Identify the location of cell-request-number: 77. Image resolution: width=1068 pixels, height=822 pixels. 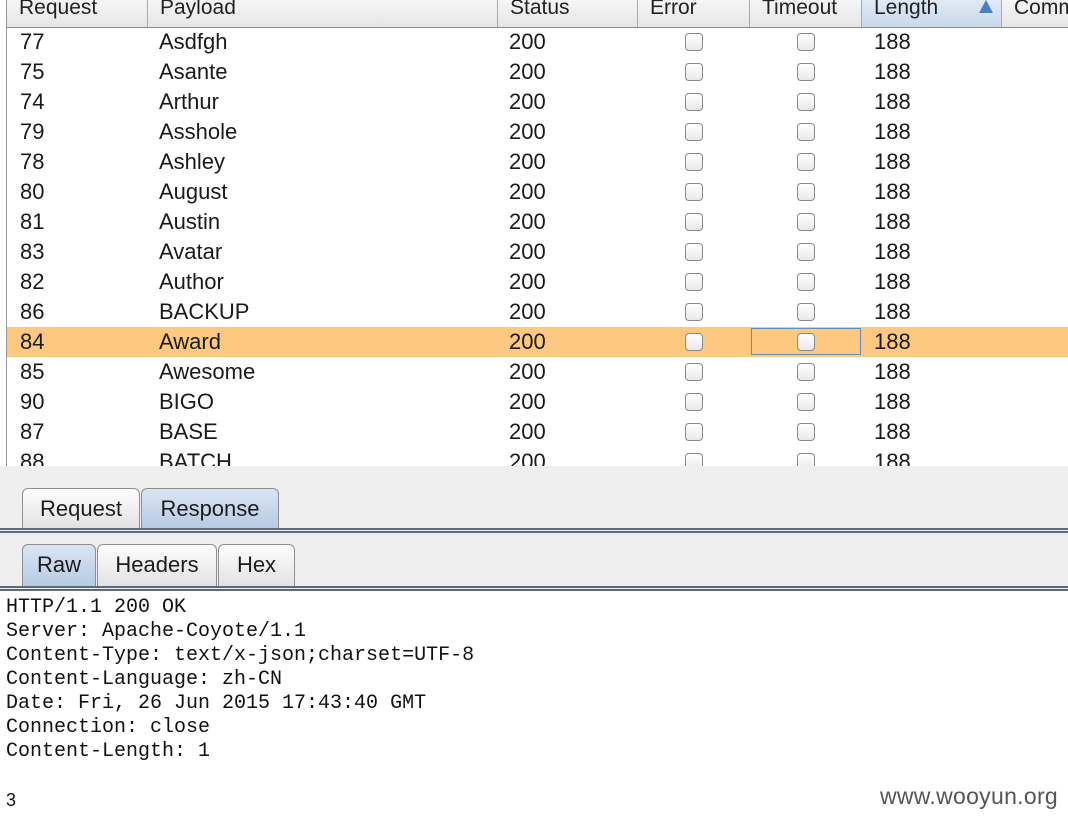
(32, 41).